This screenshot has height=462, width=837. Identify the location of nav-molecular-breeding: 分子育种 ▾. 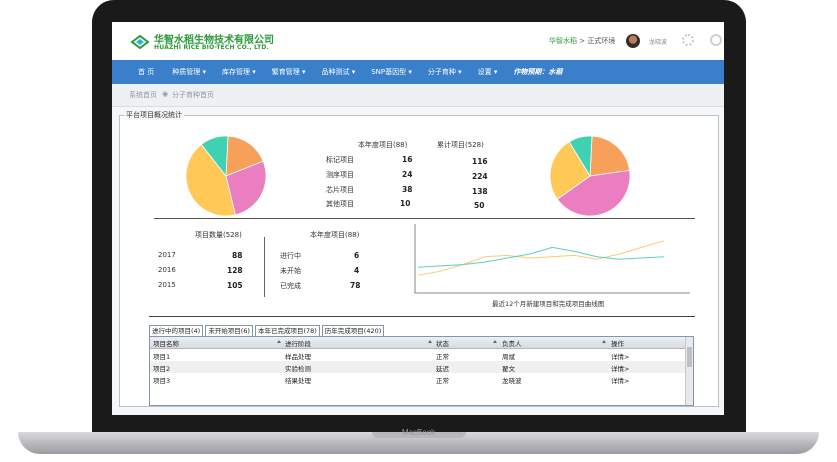
(445, 72).